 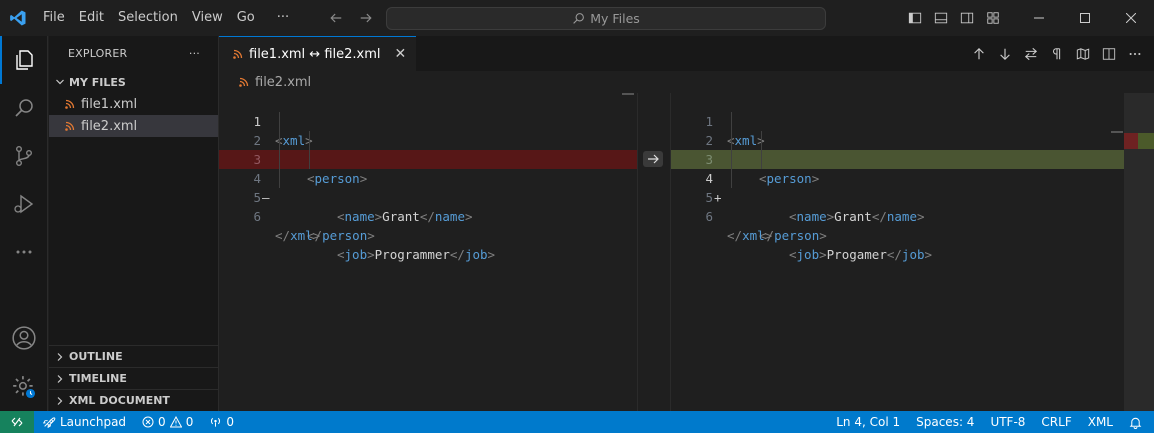 I want to click on menu-bar: File Edit Selection View Go ···, so click(x=166, y=18).